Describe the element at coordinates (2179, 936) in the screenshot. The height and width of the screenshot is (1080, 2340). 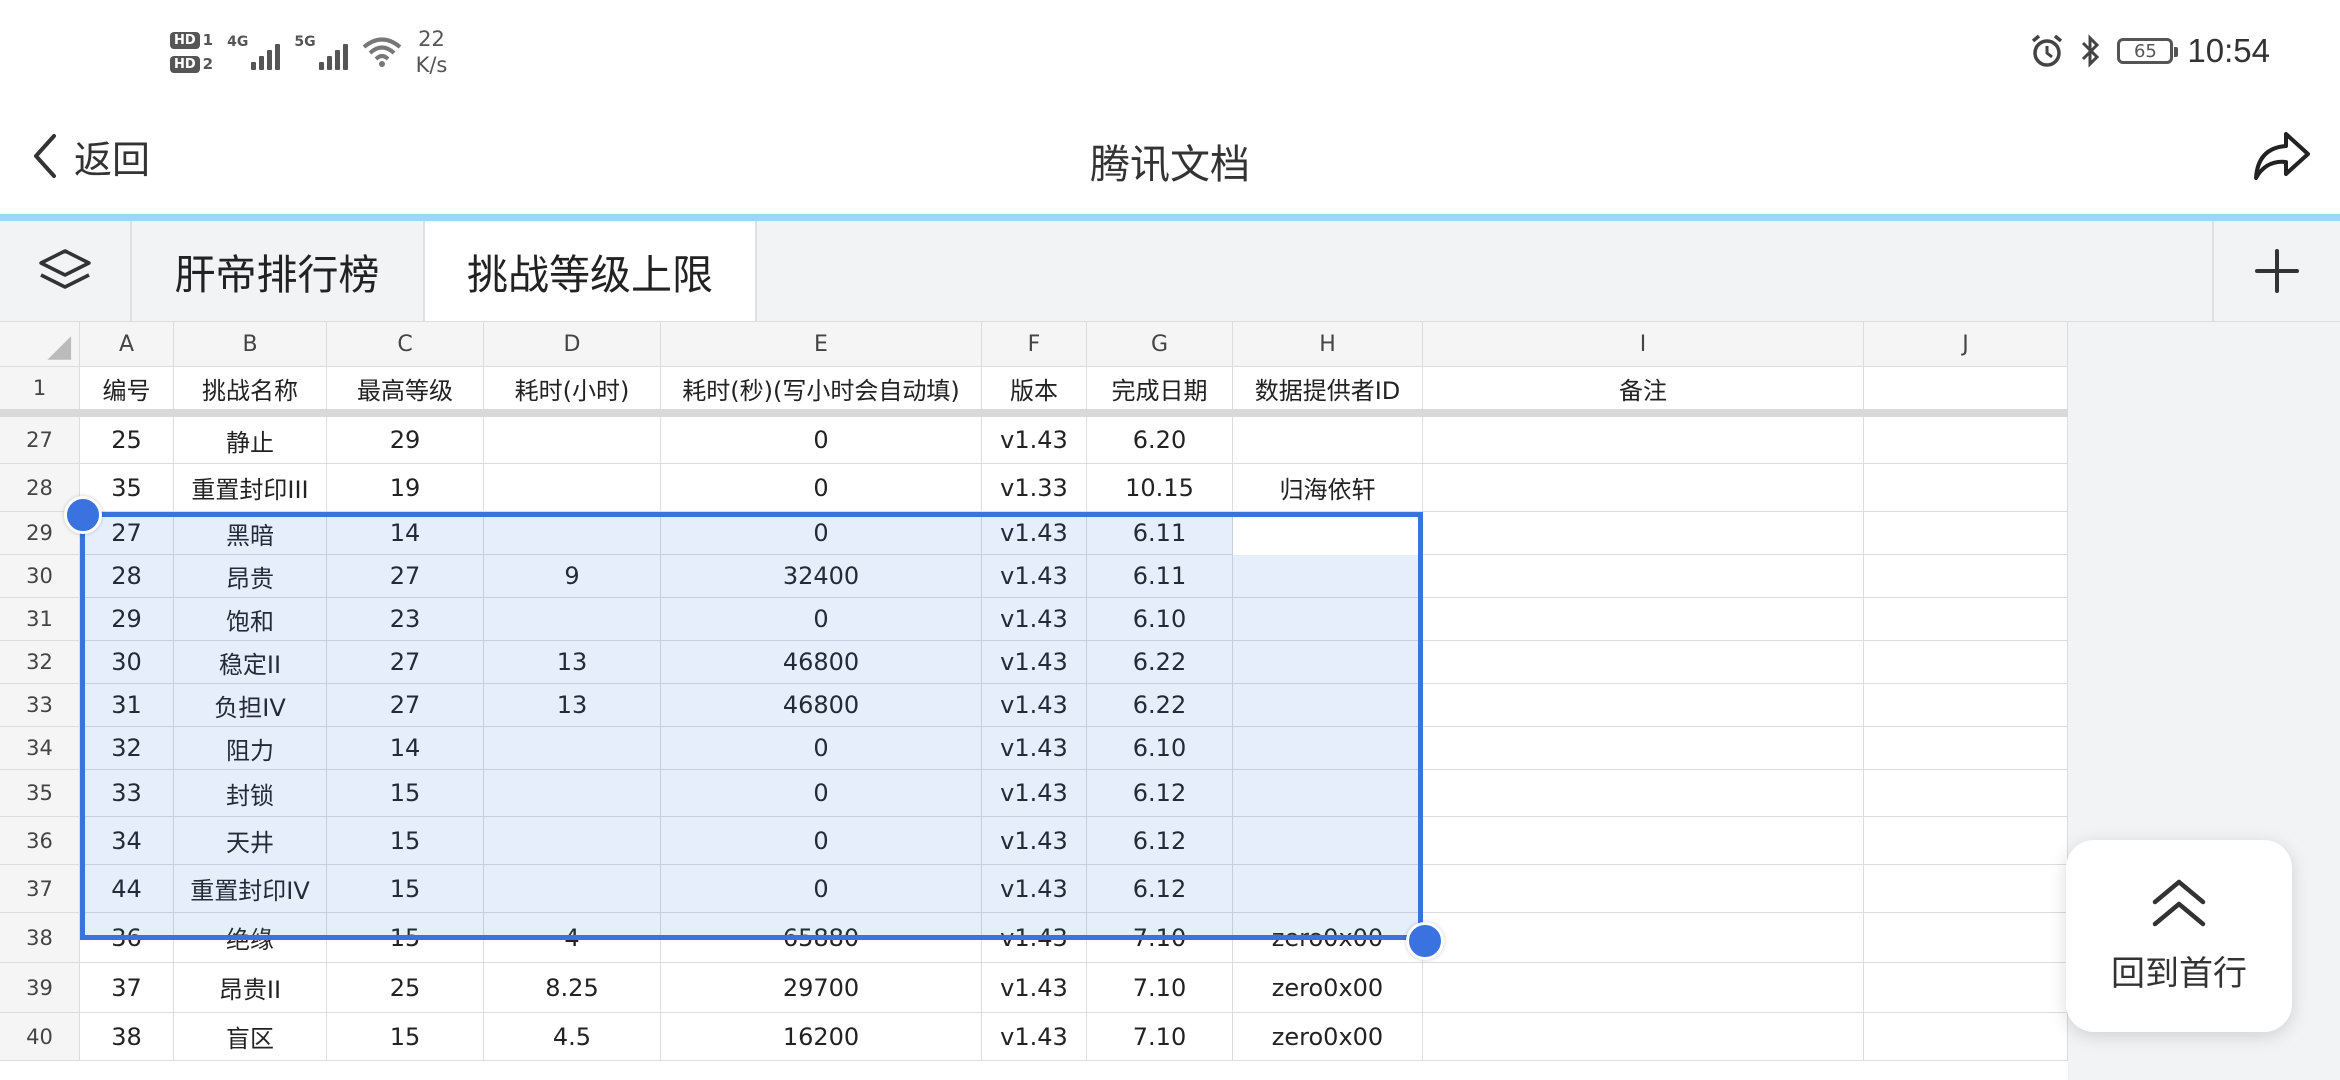
I see `back-to-top-button: 回到首行` at that location.